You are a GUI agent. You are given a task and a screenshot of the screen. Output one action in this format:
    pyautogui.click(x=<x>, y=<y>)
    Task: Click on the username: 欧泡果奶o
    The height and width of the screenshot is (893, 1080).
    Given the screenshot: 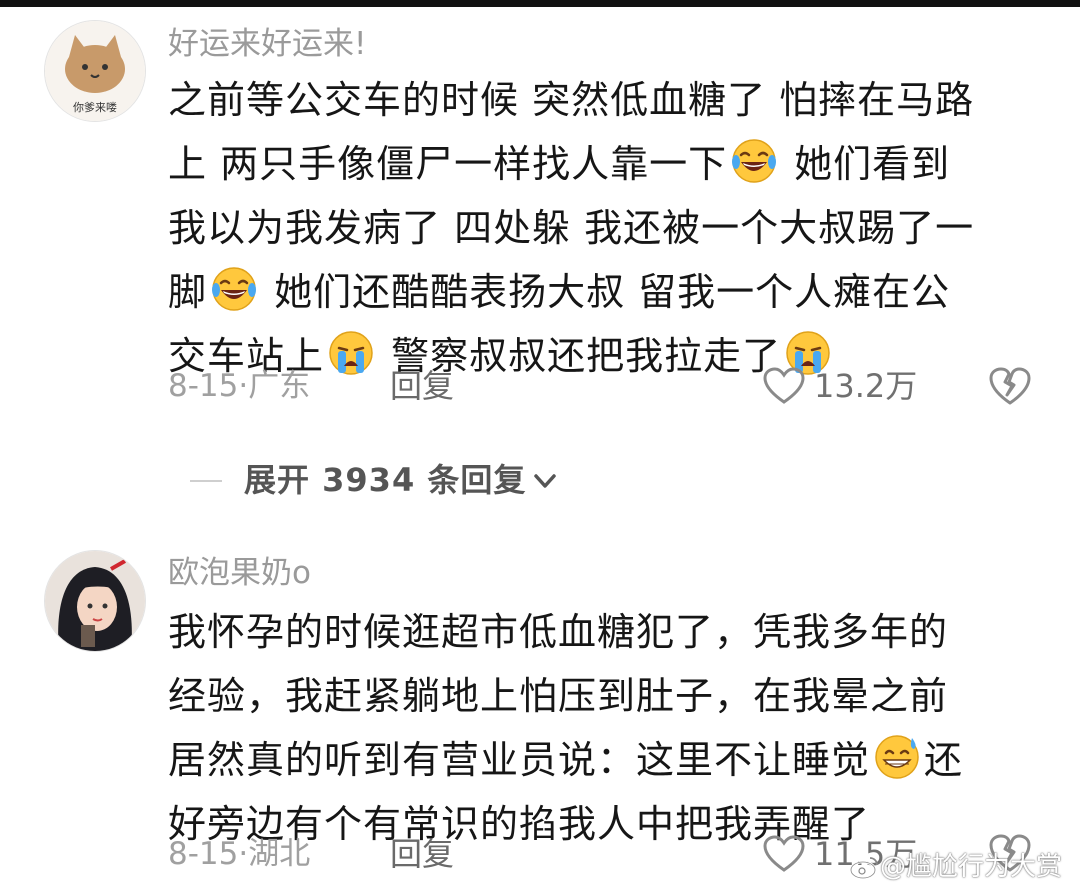 What is the action you would take?
    pyautogui.click(x=239, y=573)
    